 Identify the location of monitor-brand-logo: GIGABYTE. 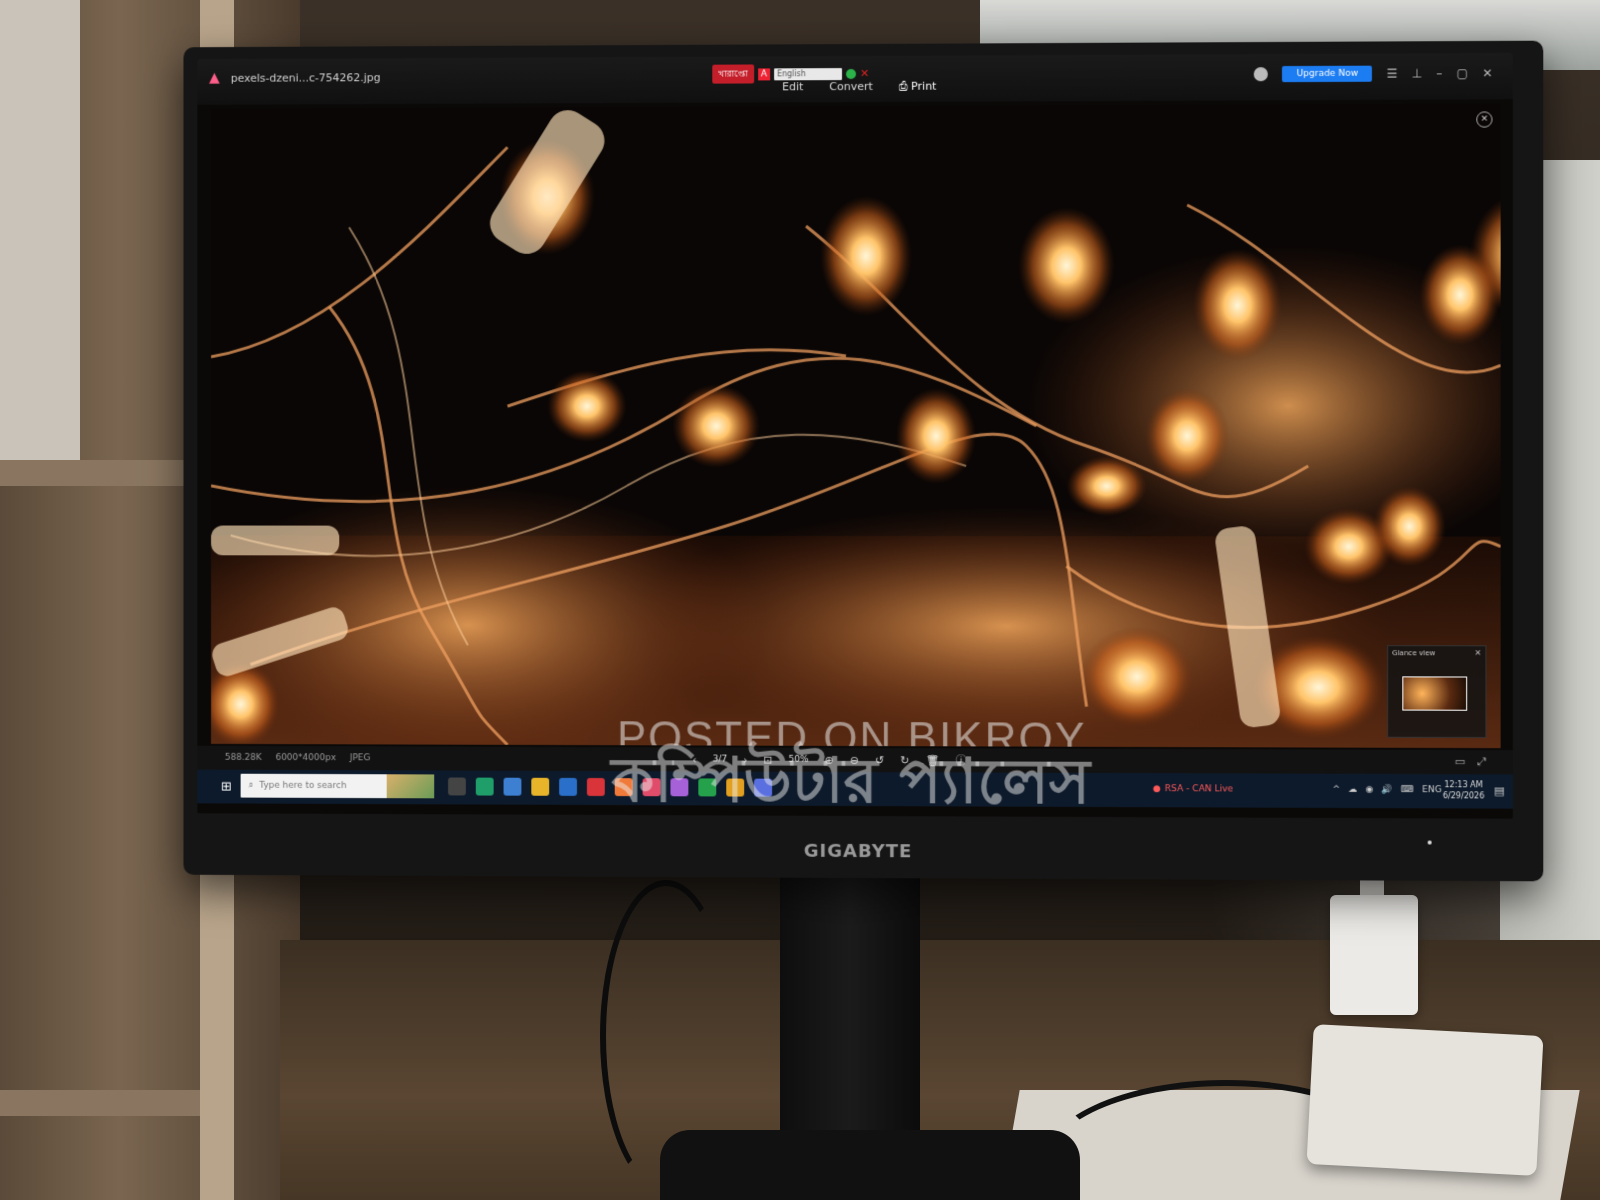
(858, 851).